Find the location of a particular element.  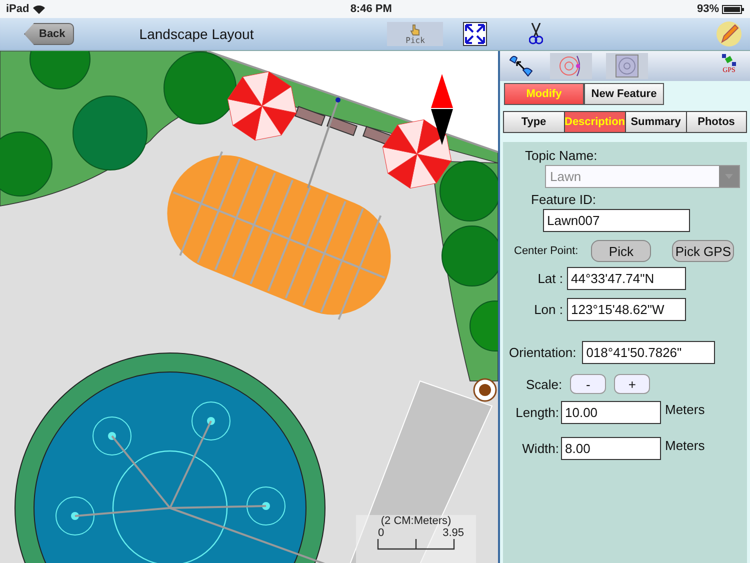

pick-button: Pick is located at coordinates (621, 251).